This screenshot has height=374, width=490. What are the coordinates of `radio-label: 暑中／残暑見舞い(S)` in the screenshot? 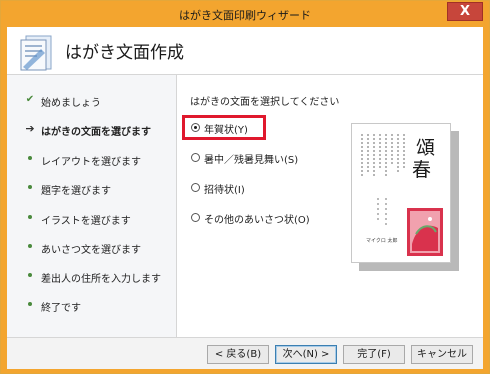 It's located at (251, 158).